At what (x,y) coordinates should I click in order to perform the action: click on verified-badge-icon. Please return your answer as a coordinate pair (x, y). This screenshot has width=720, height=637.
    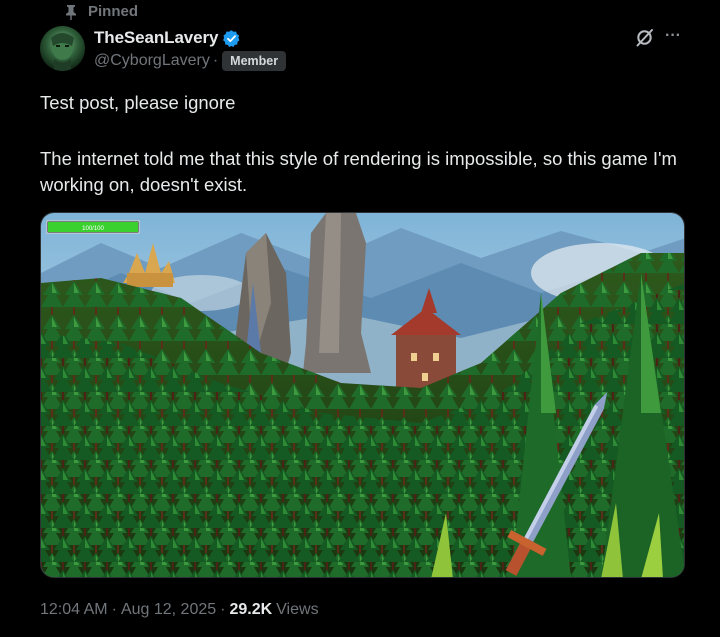
    Looking at the image, I should click on (231, 38).